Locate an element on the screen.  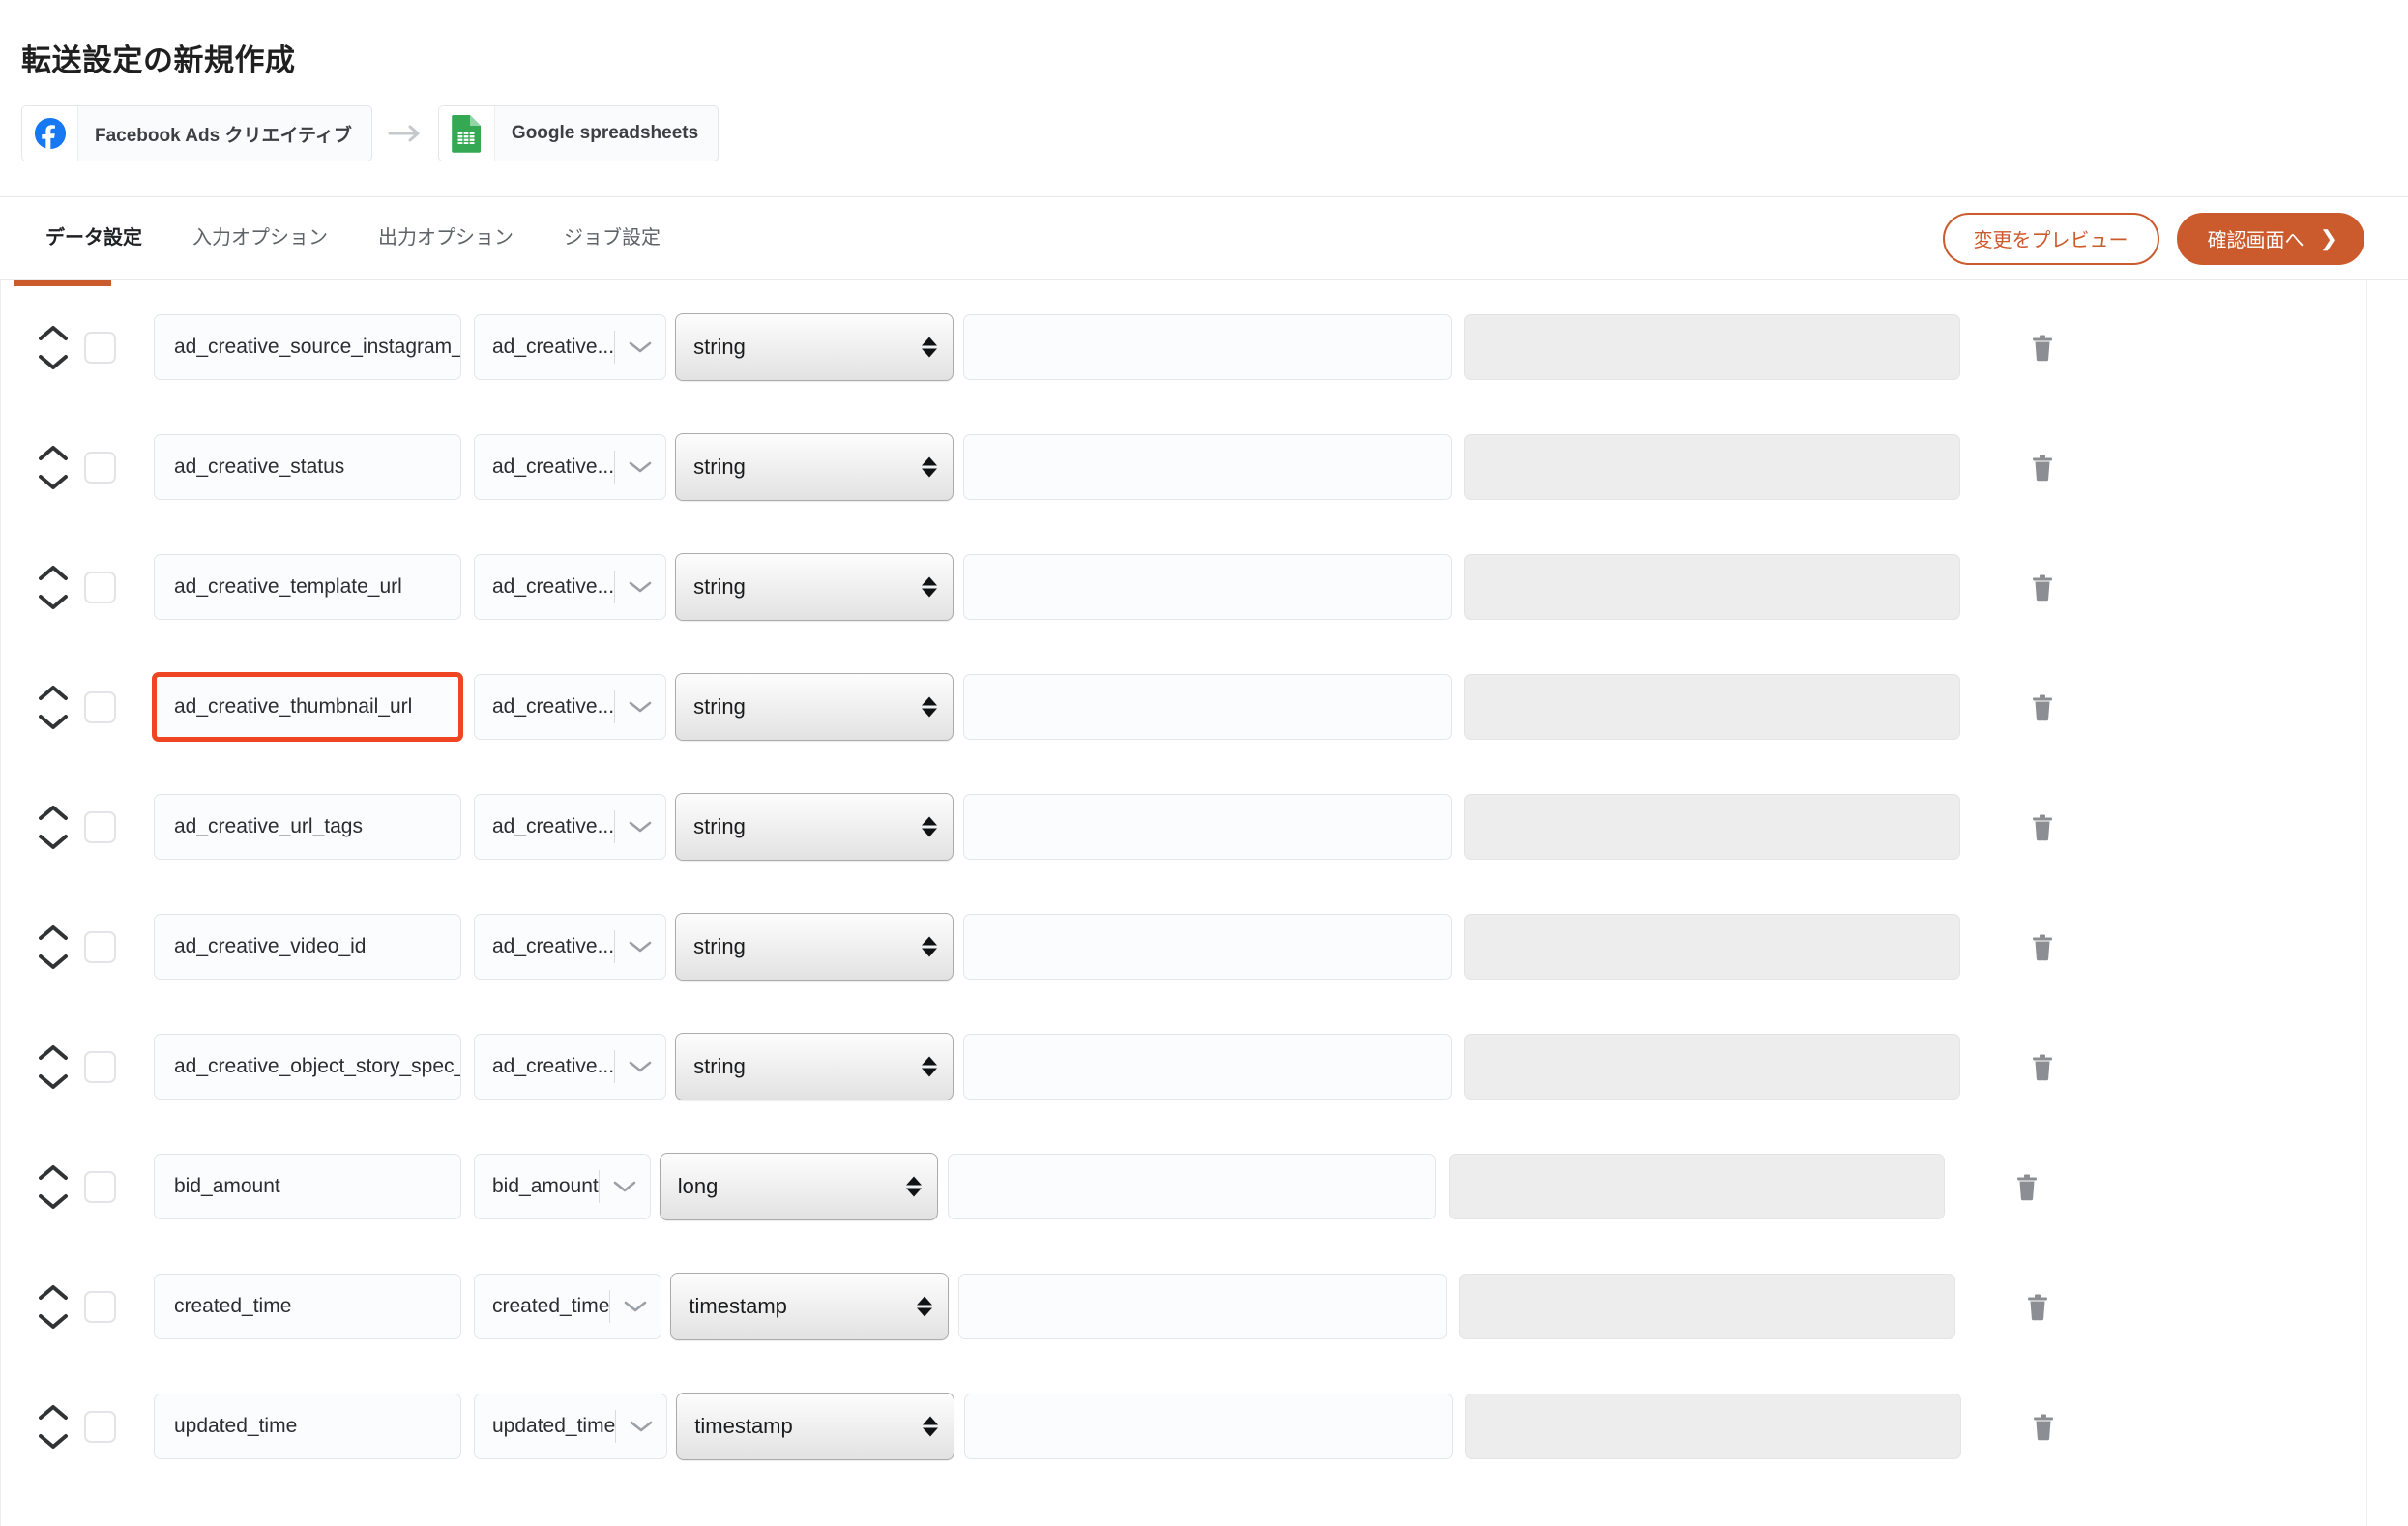
source-column-value: created_time is located at coordinates (551, 1306).